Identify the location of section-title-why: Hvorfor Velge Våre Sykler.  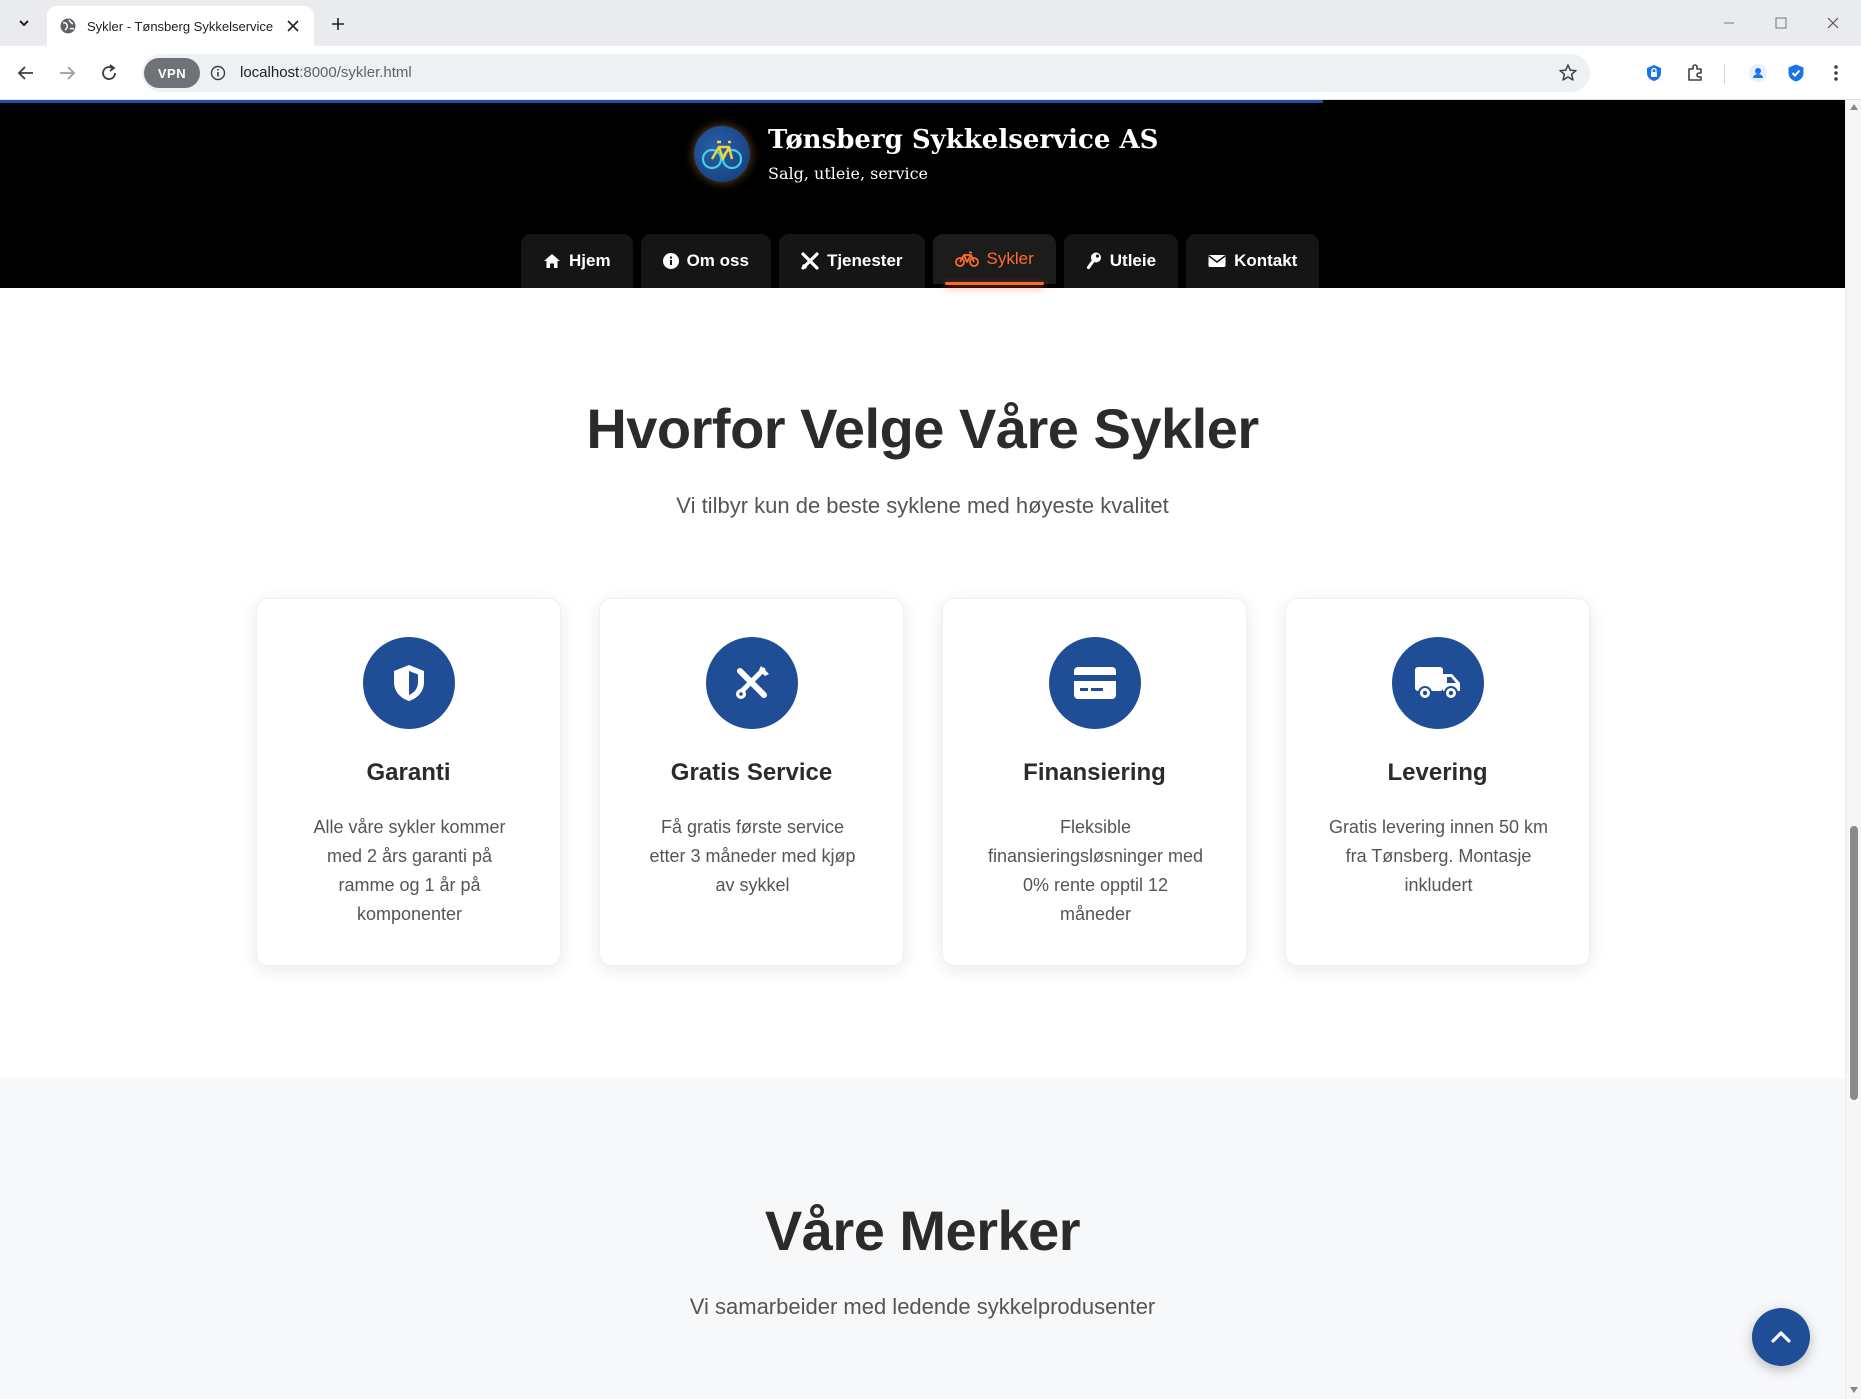
(922, 428).